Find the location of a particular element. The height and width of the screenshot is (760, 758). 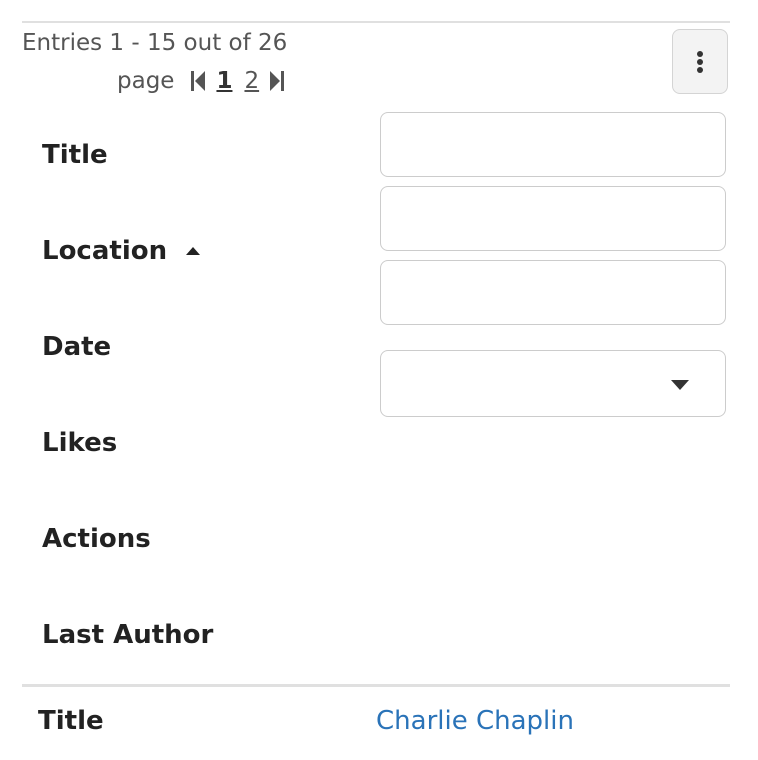

top-divider is located at coordinates (376, 22).